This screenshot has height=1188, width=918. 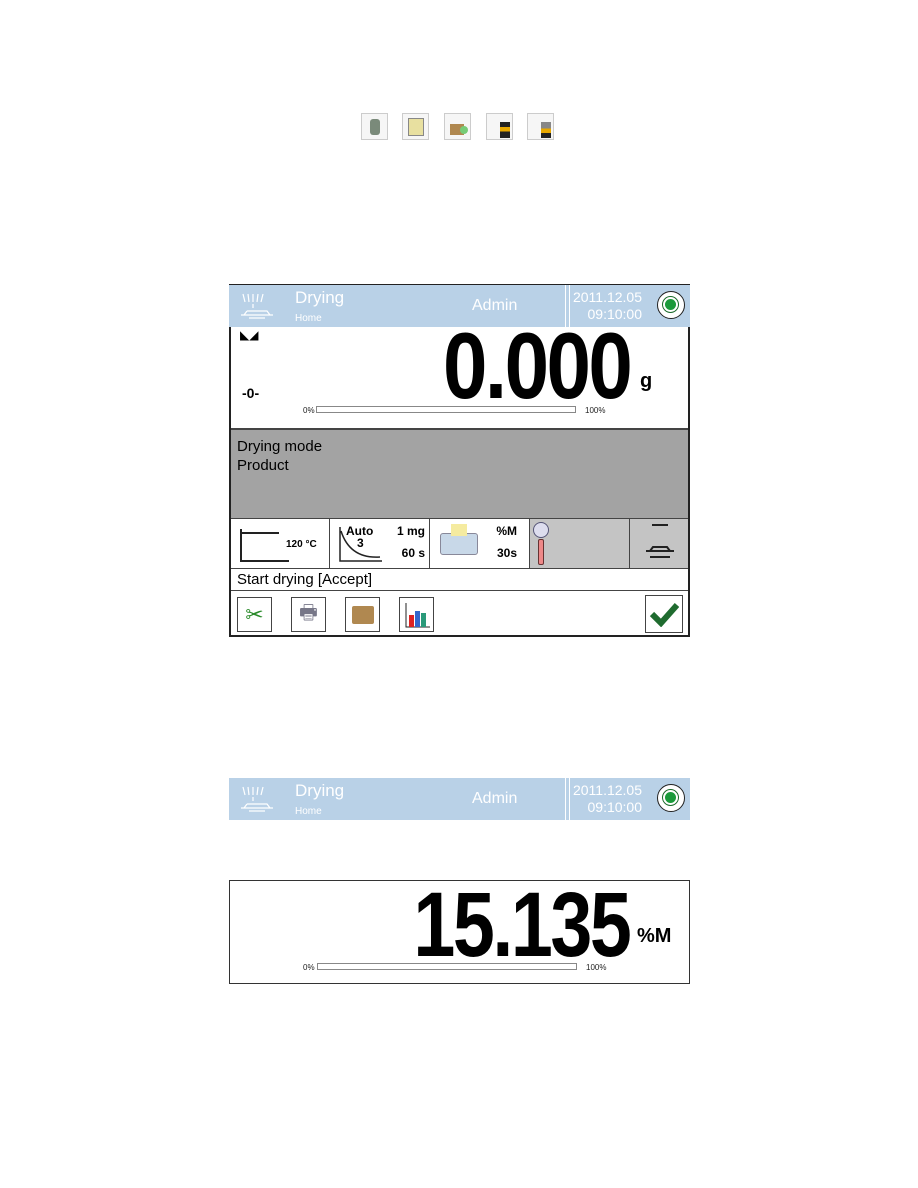 I want to click on result-panel: 15.135 %M 0% 100%, so click(x=459, y=929).